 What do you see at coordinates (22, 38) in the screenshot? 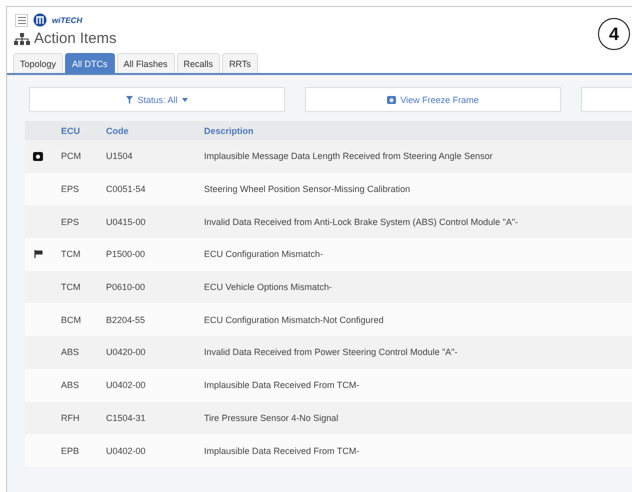
I see `hierarchy-icon` at bounding box center [22, 38].